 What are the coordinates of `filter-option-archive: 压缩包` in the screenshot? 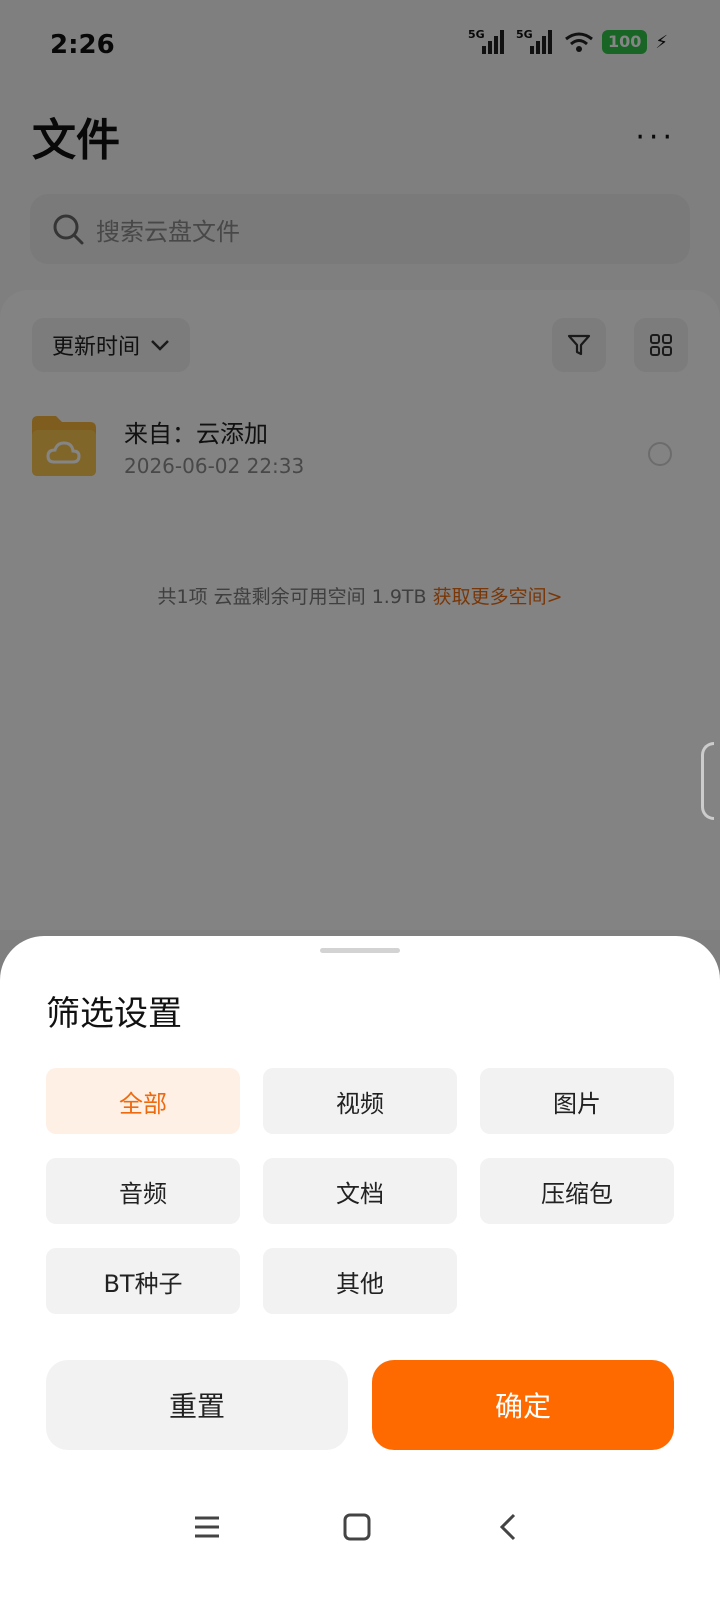 It's located at (577, 1191).